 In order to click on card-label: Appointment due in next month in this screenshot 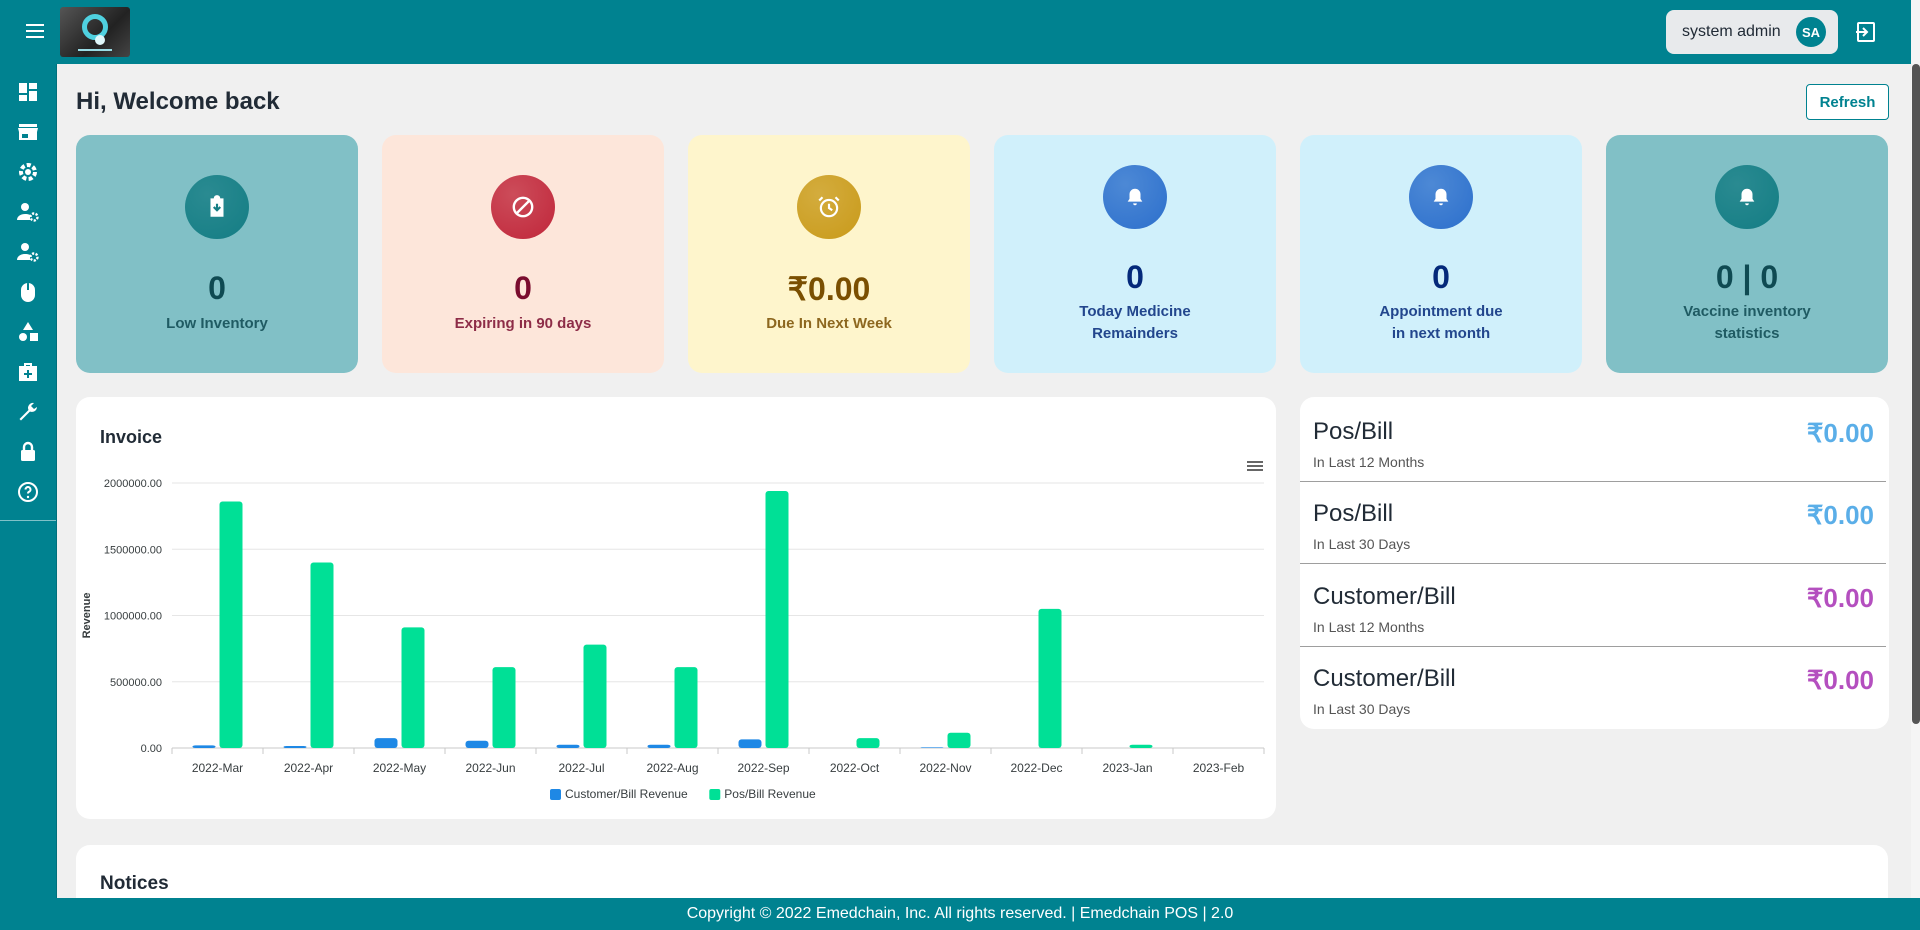, I will do `click(1441, 322)`.